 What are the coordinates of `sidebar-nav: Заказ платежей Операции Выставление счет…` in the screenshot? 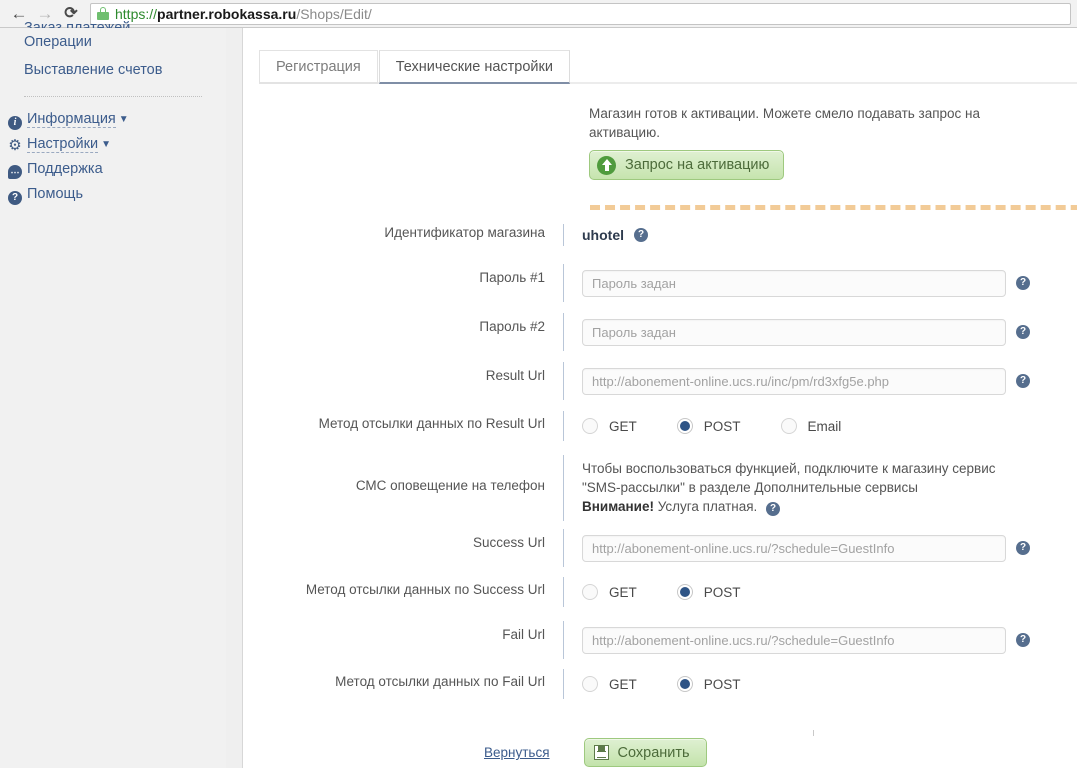 It's located at (113, 113).